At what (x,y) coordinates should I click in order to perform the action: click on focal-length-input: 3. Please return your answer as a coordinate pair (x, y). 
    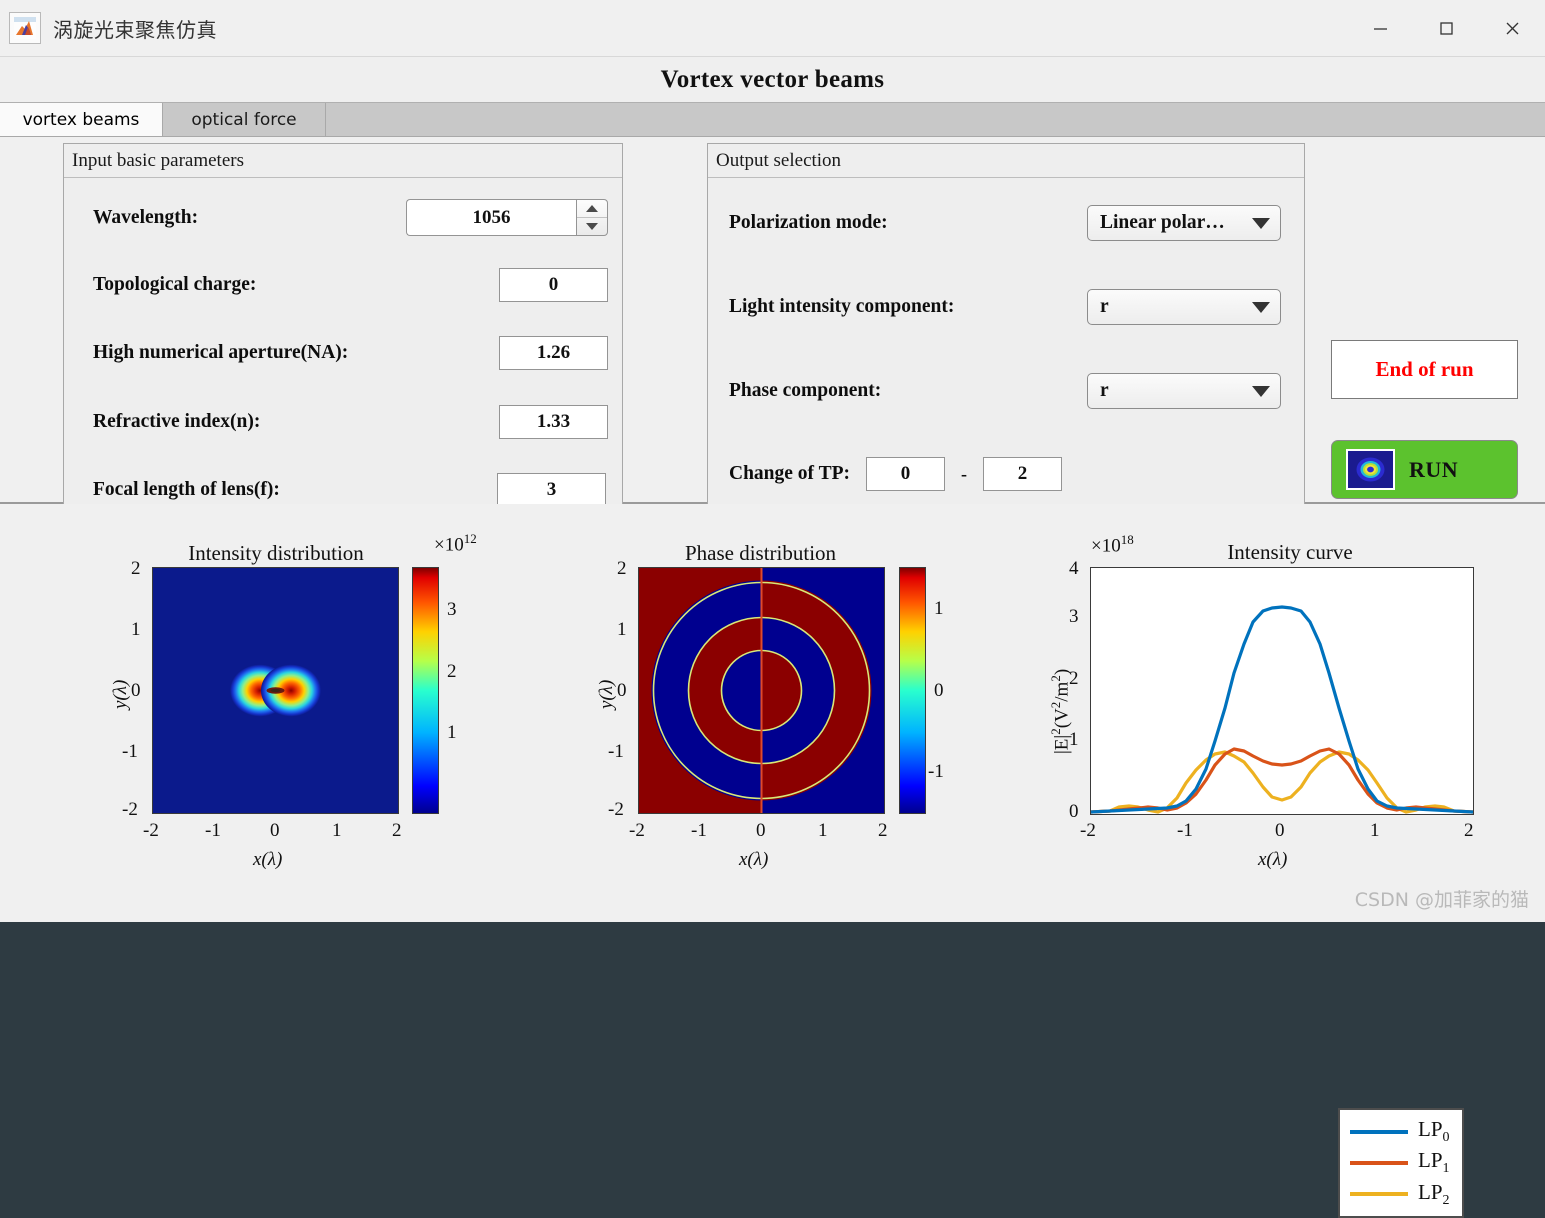
    Looking at the image, I should click on (551, 490).